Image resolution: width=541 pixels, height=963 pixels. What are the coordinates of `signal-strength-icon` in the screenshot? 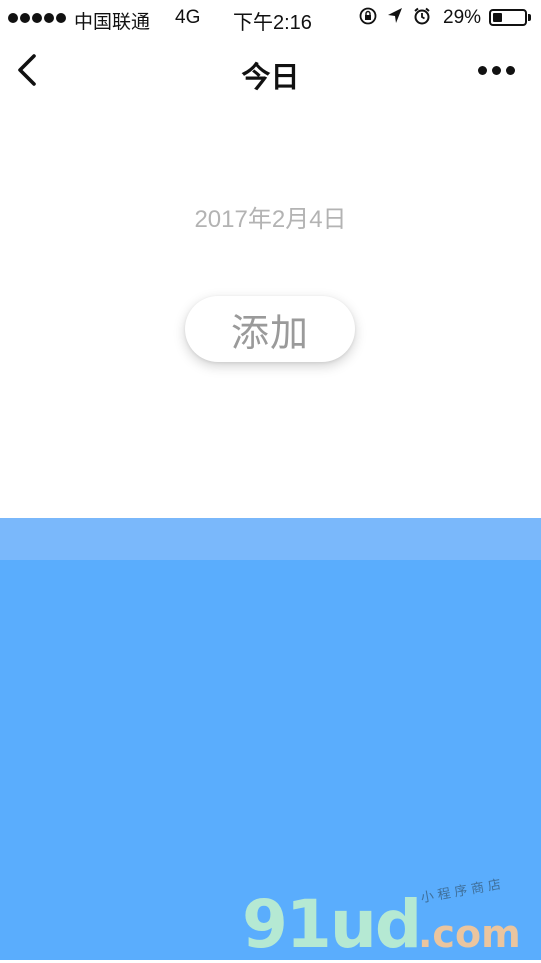 It's located at (37, 18).